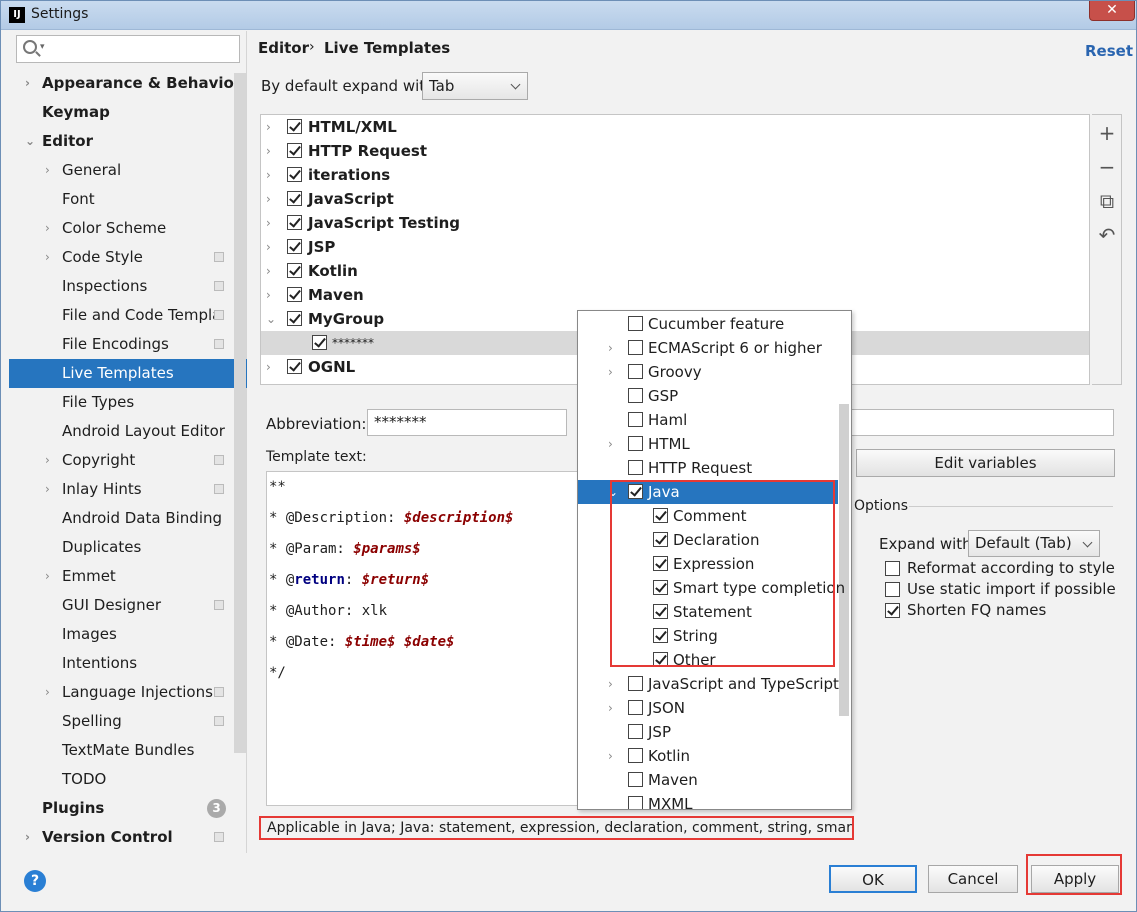 Image resolution: width=1137 pixels, height=912 pixels. I want to click on apply-button: Apply, so click(1075, 879).